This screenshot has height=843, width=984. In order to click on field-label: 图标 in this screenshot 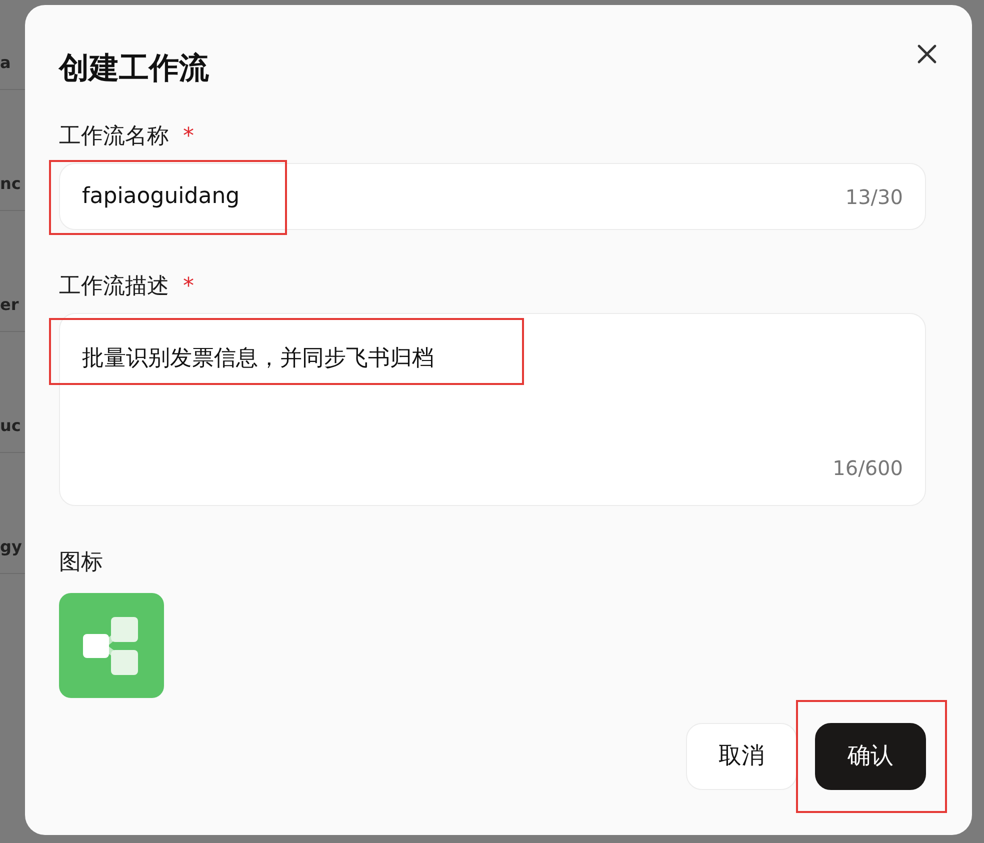, I will do `click(81, 563)`.